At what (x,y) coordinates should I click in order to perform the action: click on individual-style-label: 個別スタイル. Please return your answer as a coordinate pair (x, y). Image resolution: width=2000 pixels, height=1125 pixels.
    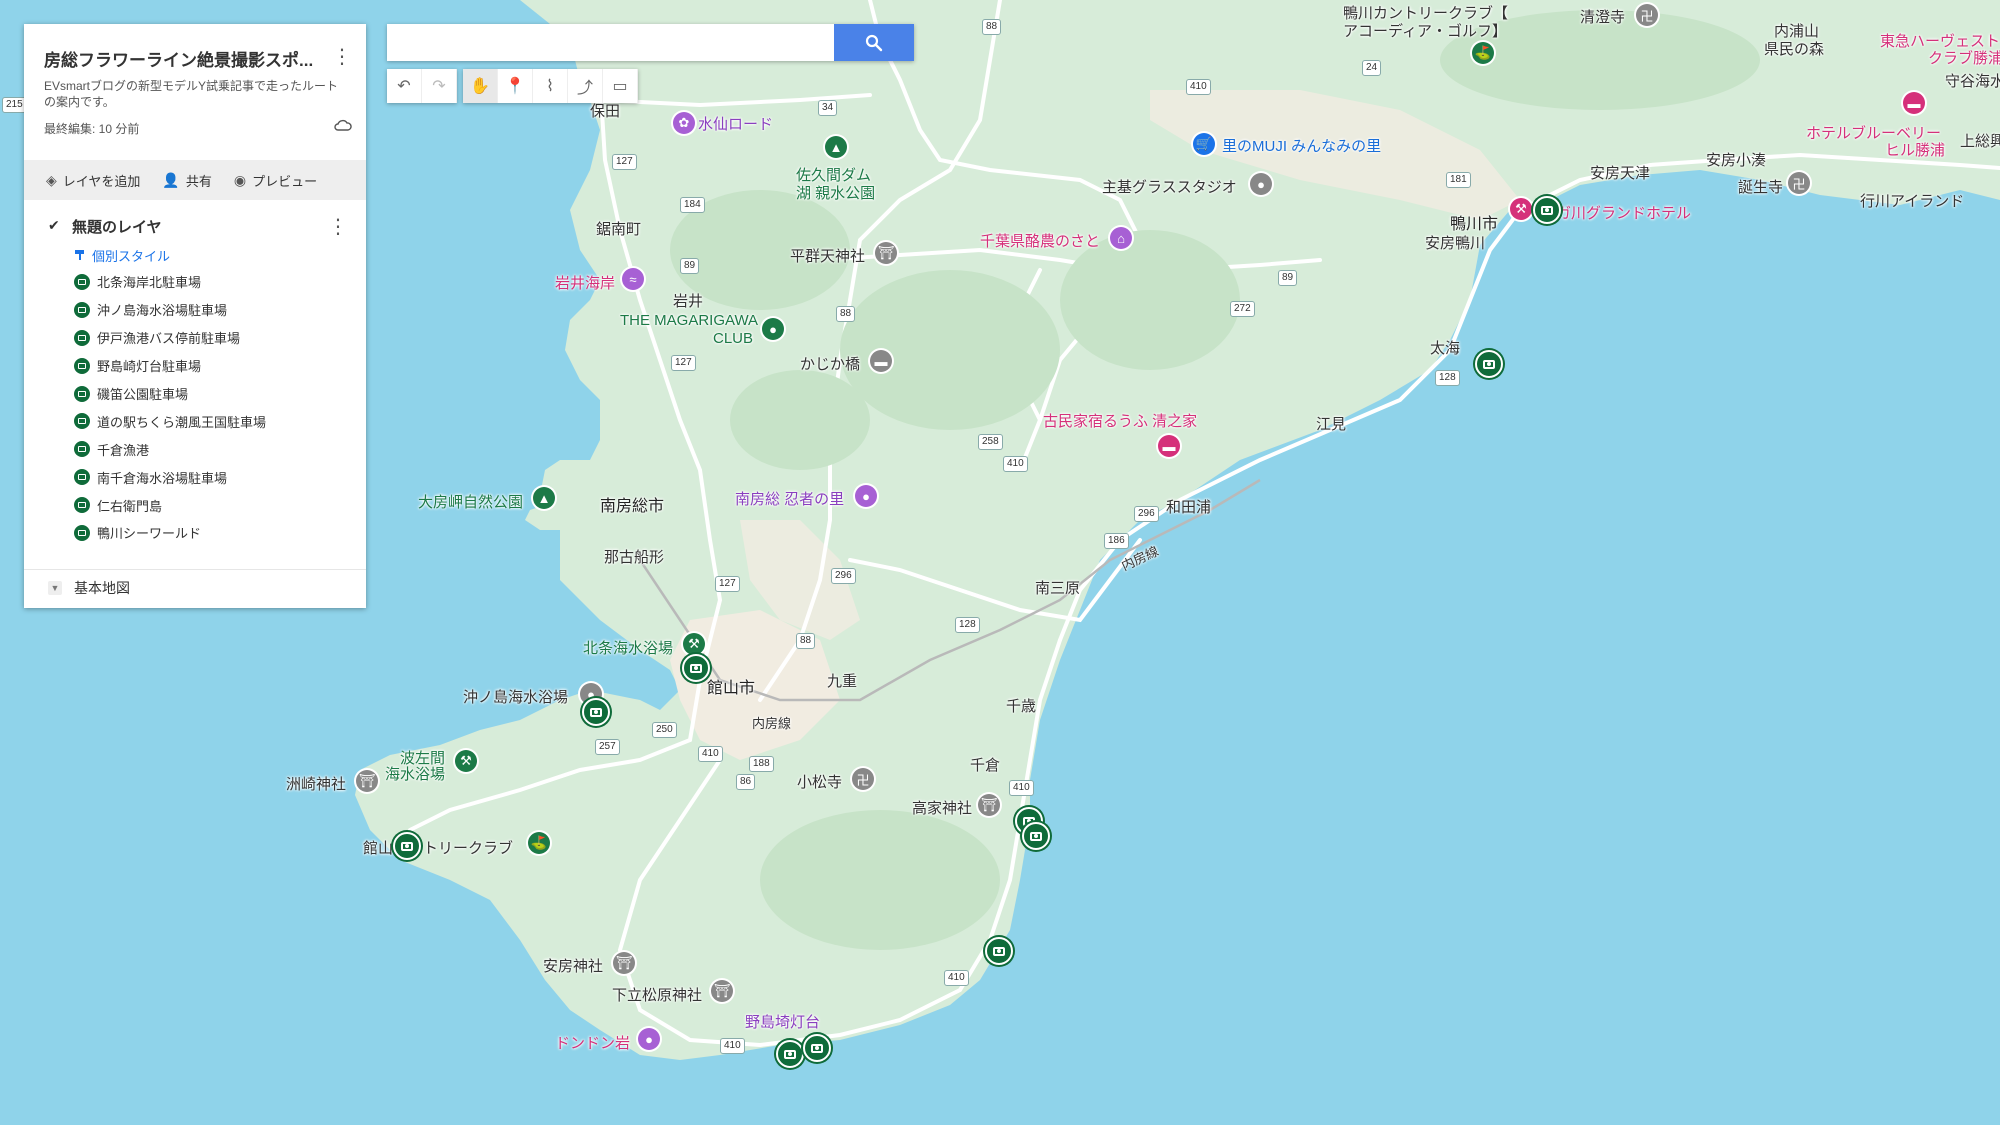
    Looking at the image, I should click on (131, 256).